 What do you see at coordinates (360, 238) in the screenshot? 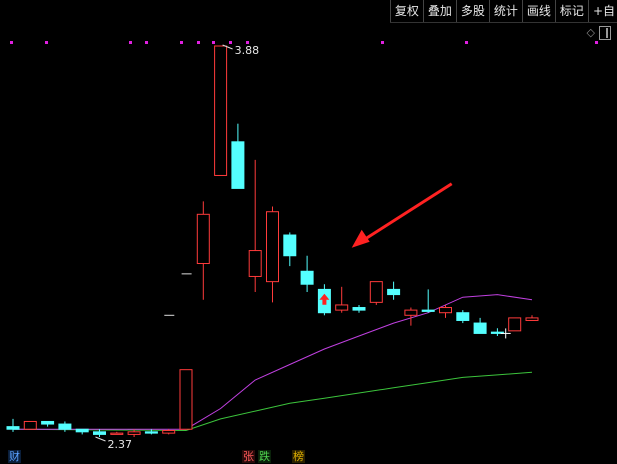
I see `signal-arrow-head` at bounding box center [360, 238].